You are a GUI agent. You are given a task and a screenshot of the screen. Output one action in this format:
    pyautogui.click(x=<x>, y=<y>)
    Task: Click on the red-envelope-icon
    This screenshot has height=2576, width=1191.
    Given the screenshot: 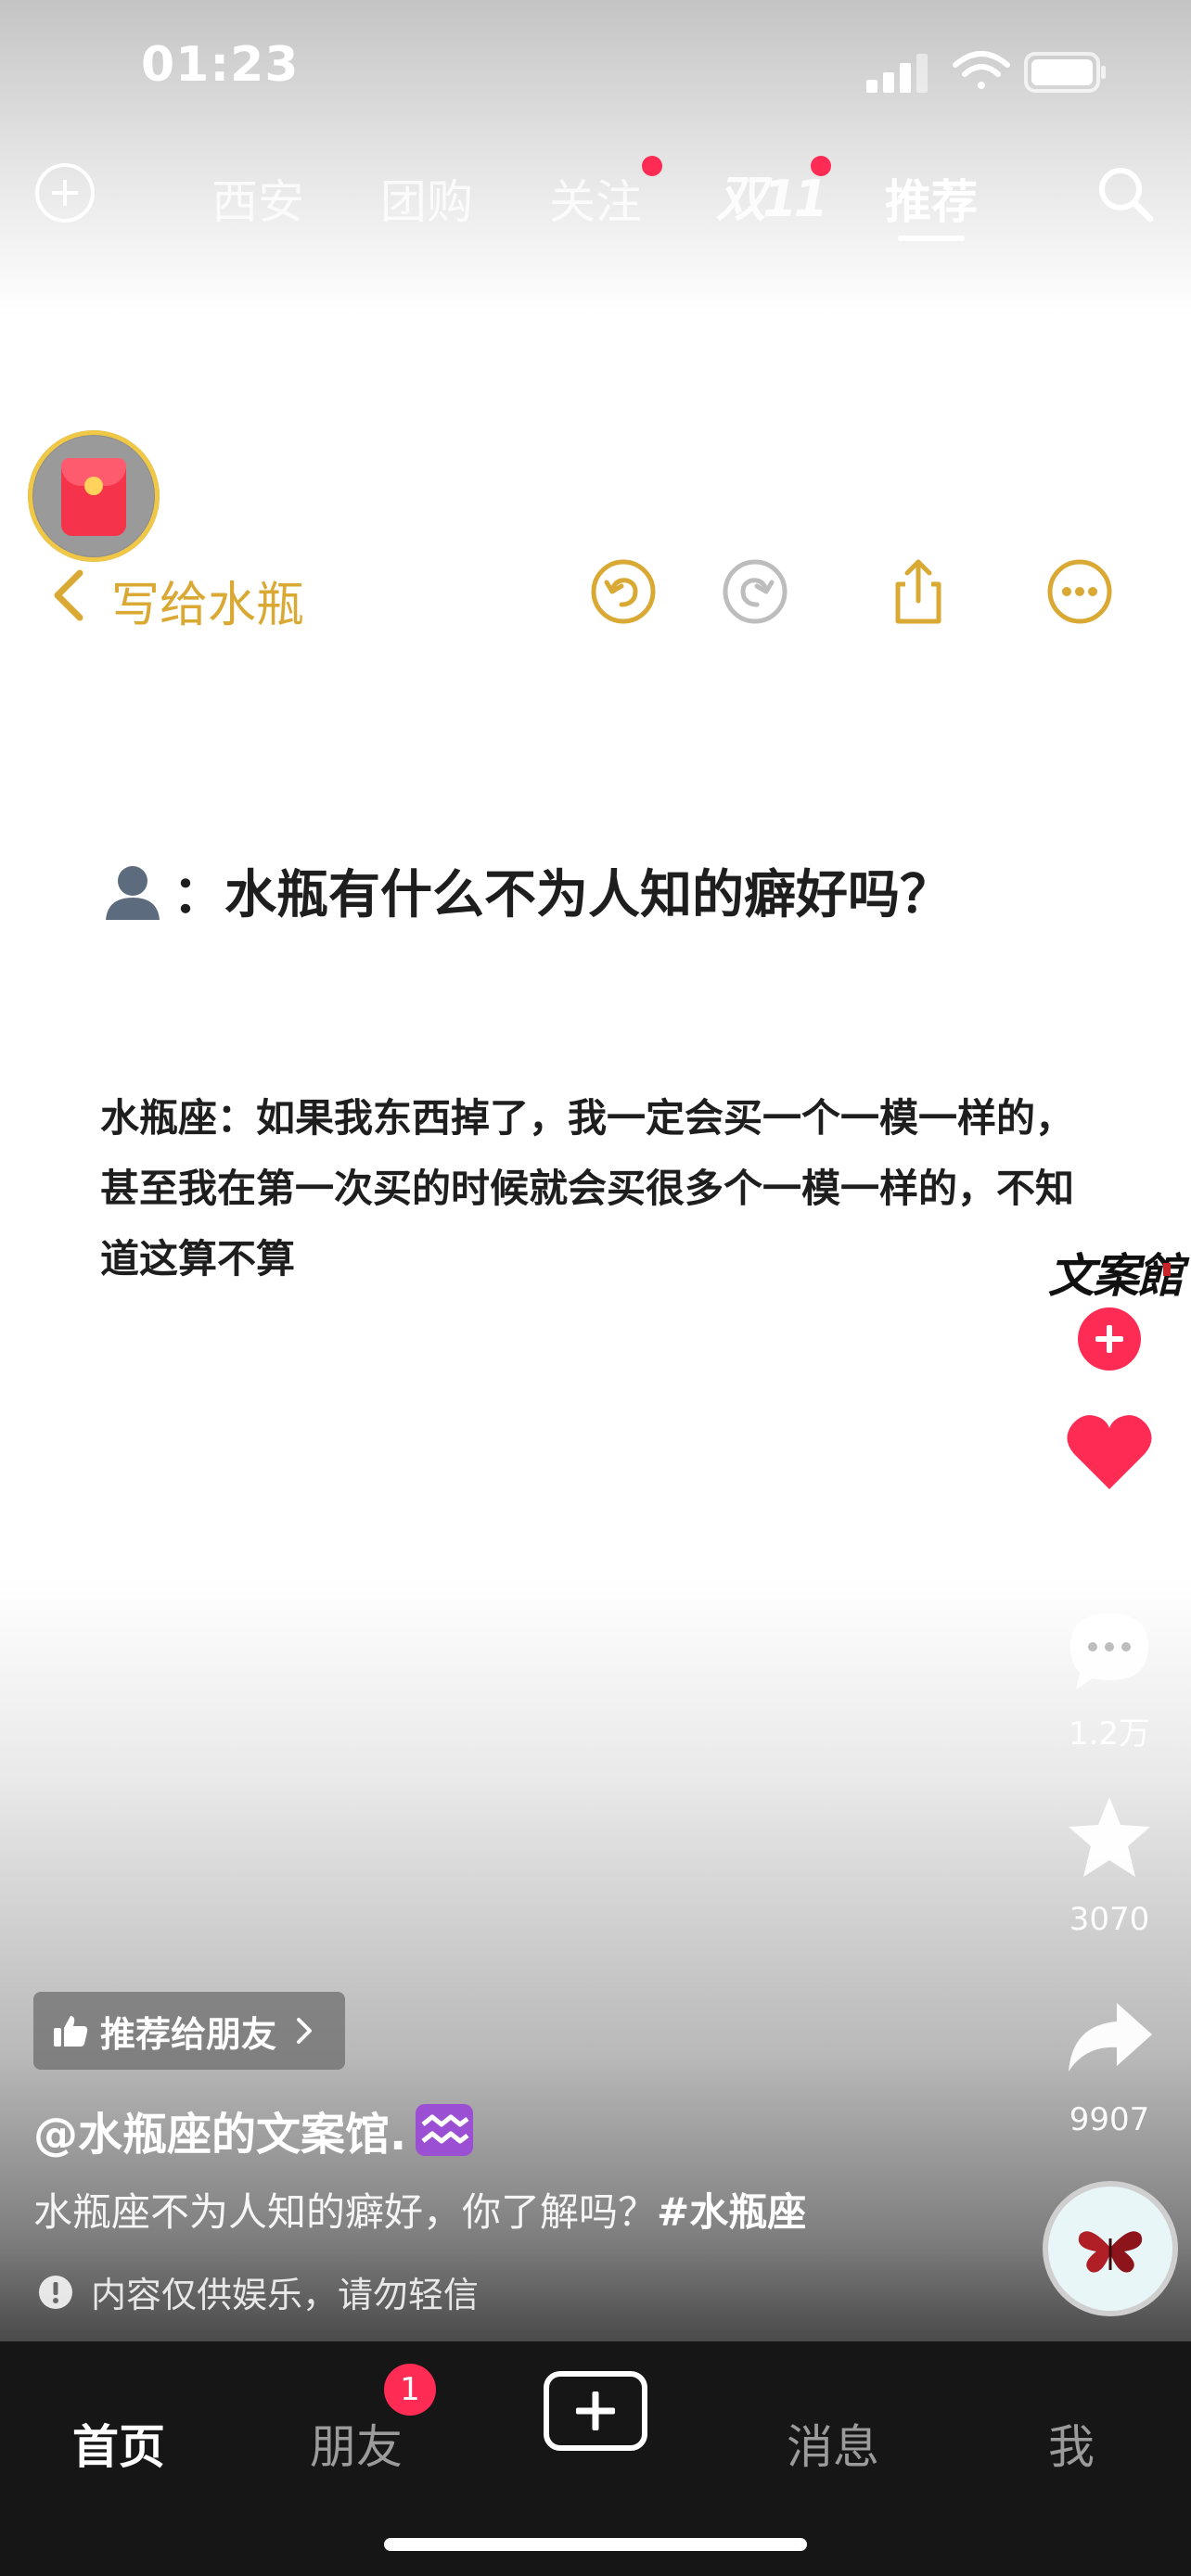 What is the action you would take?
    pyautogui.click(x=93, y=497)
    